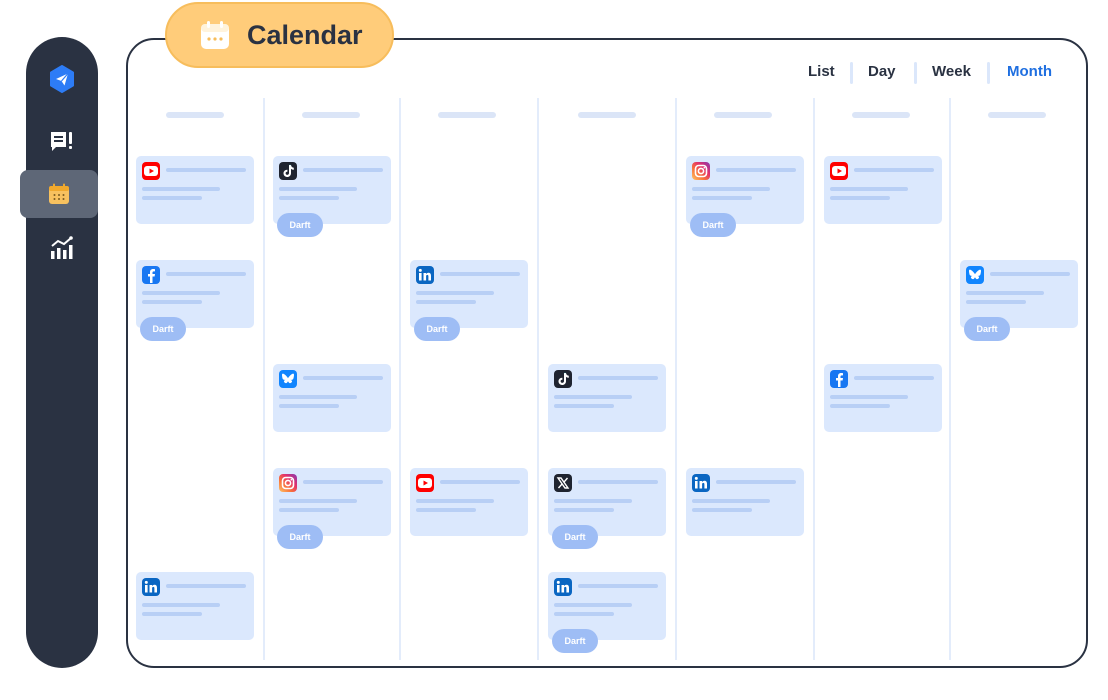 This screenshot has height=700, width=1108. I want to click on bar-chart-icon, so click(62, 247).